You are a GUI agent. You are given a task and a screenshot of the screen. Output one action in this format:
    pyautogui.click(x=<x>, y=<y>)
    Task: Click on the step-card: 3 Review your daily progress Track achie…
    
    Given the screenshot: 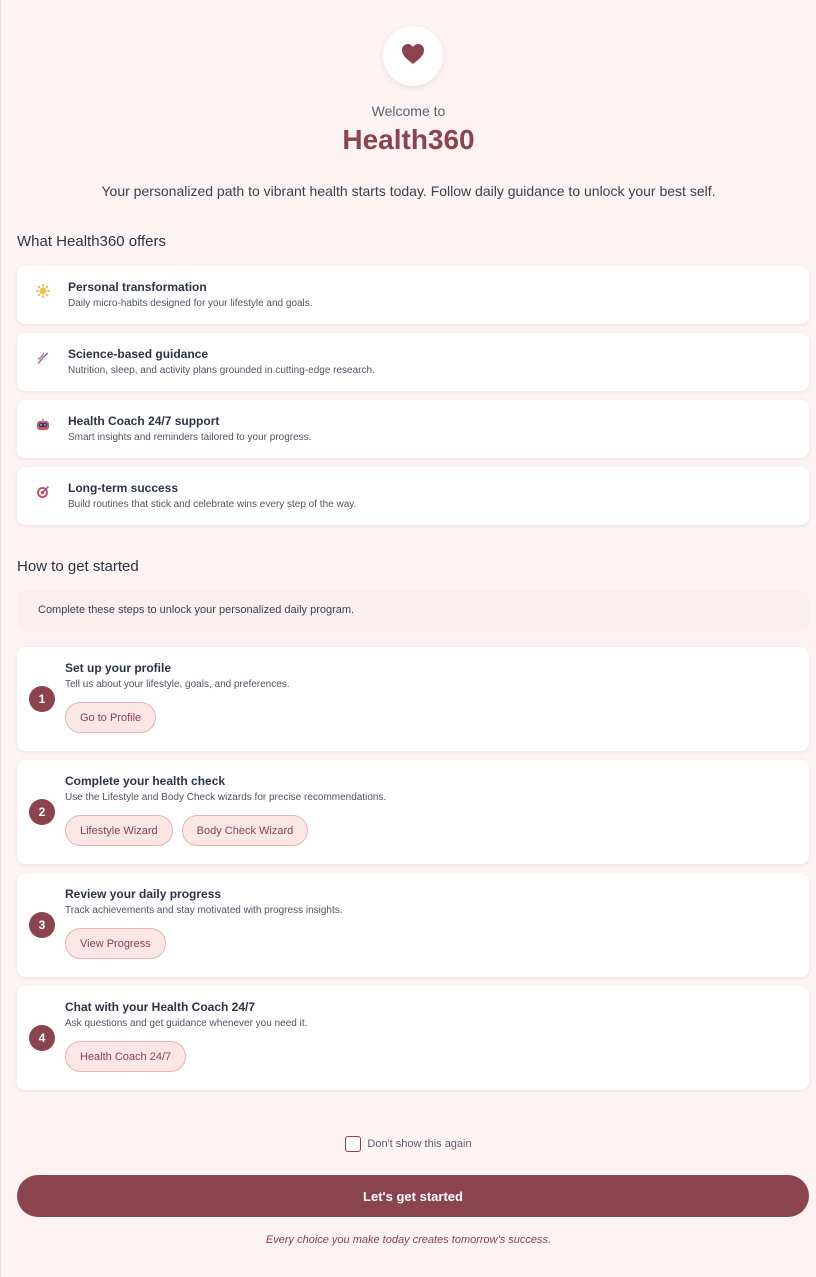 What is the action you would take?
    pyautogui.click(x=413, y=925)
    